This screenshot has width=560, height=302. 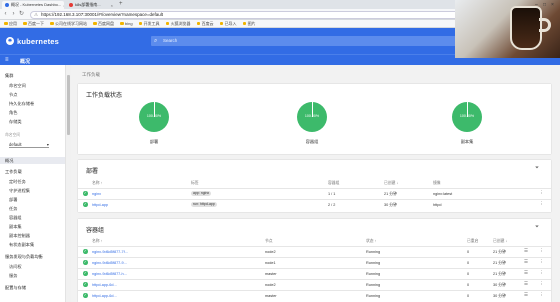 What do you see at coordinates (19, 236) in the screenshot?
I see `sidebar-item-replication-controllers: 副本控制器` at bounding box center [19, 236].